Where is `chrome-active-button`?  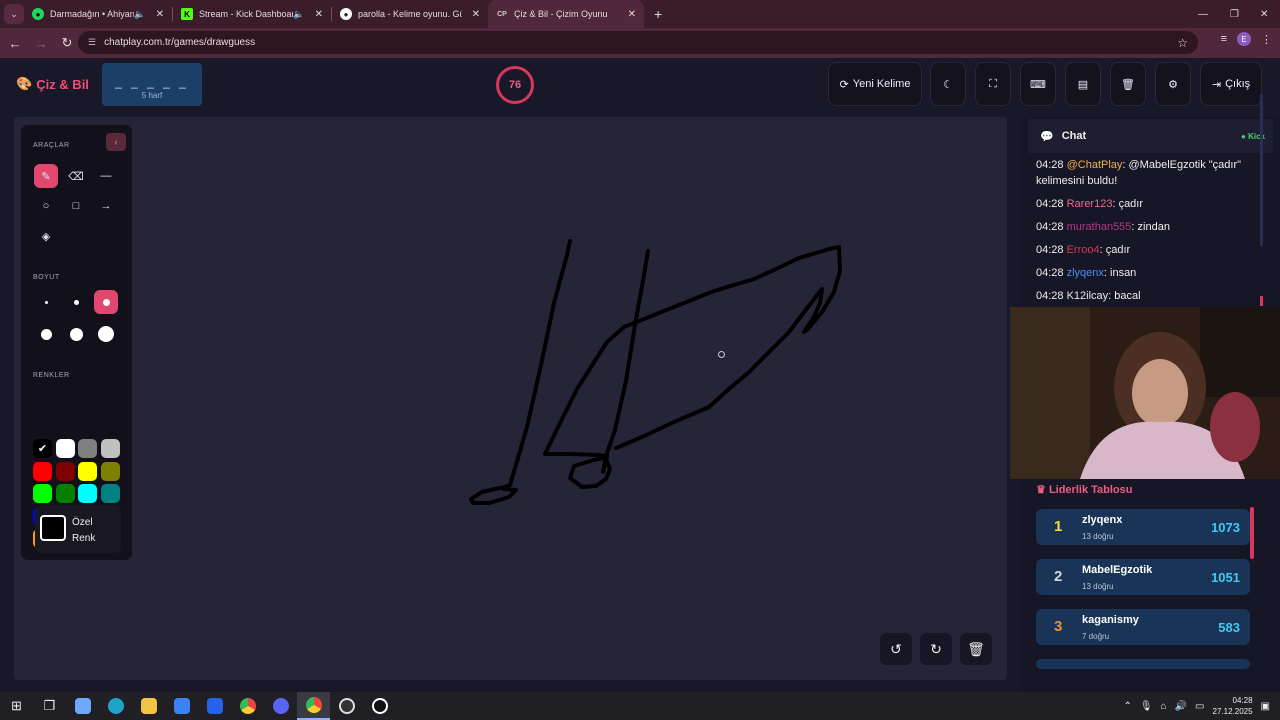 chrome-active-button is located at coordinates (313, 706).